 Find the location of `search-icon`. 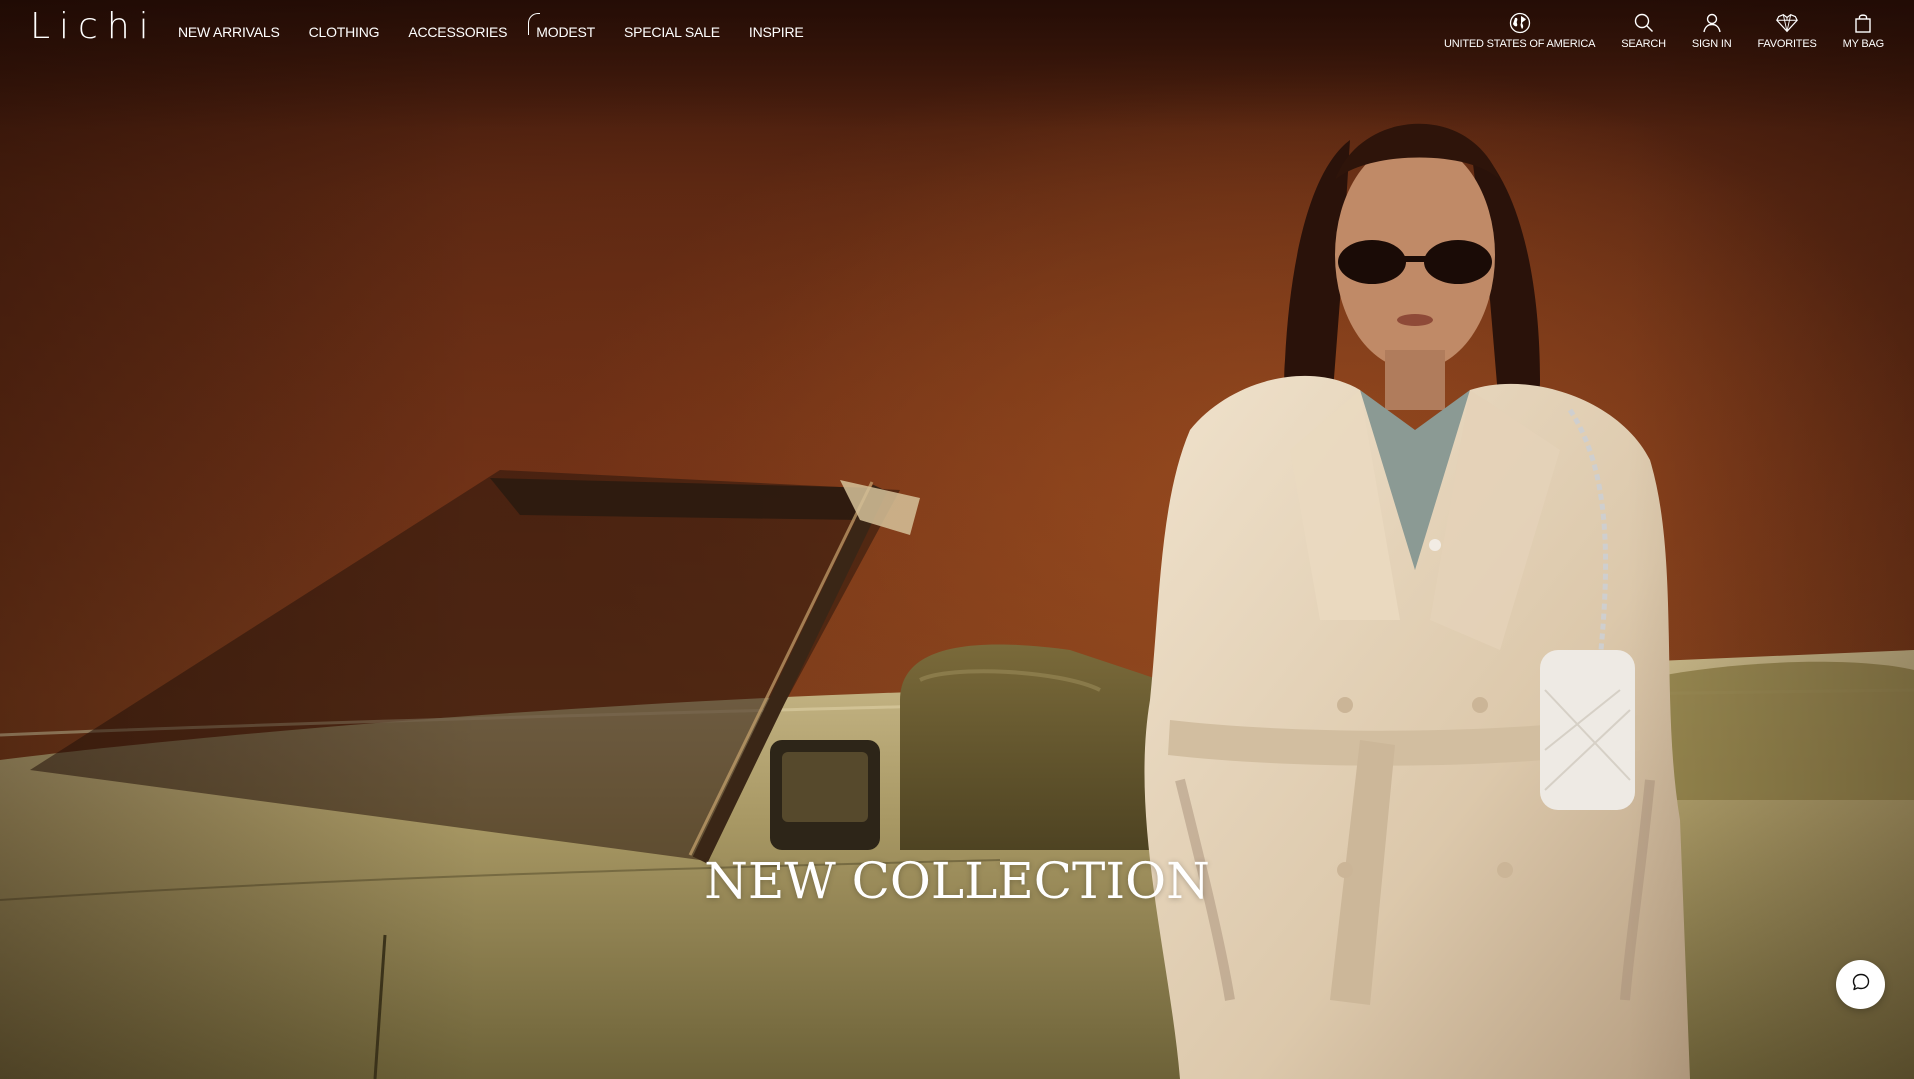

search-icon is located at coordinates (1644, 23).